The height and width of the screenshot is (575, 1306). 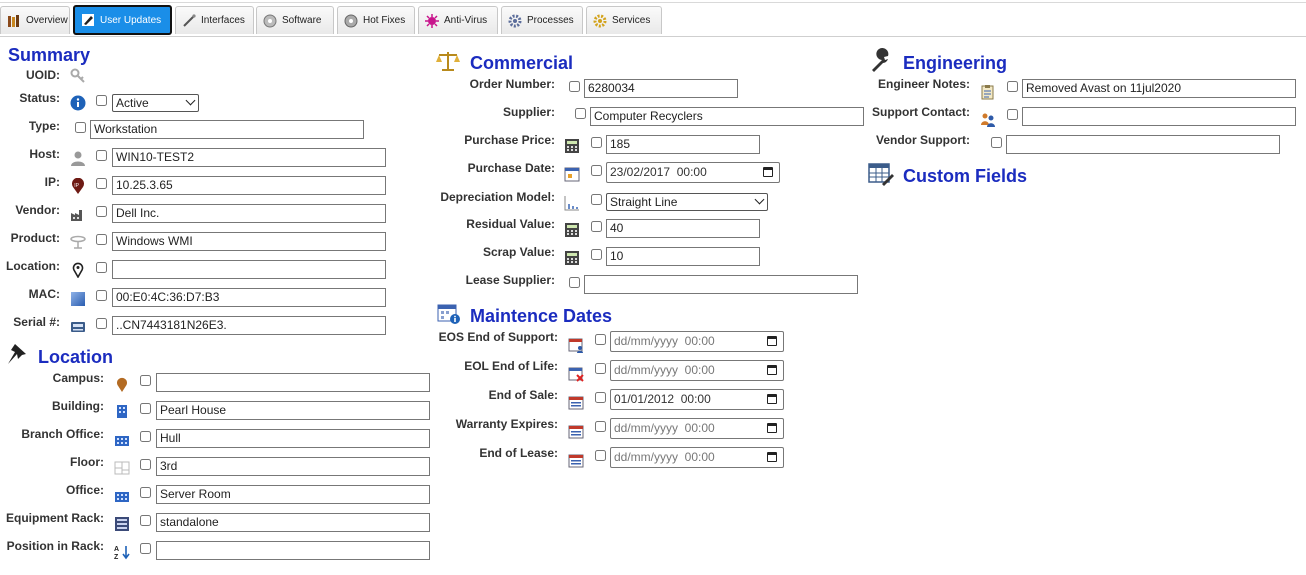 What do you see at coordinates (101, 183) in the screenshot?
I see `ip-checkbox` at bounding box center [101, 183].